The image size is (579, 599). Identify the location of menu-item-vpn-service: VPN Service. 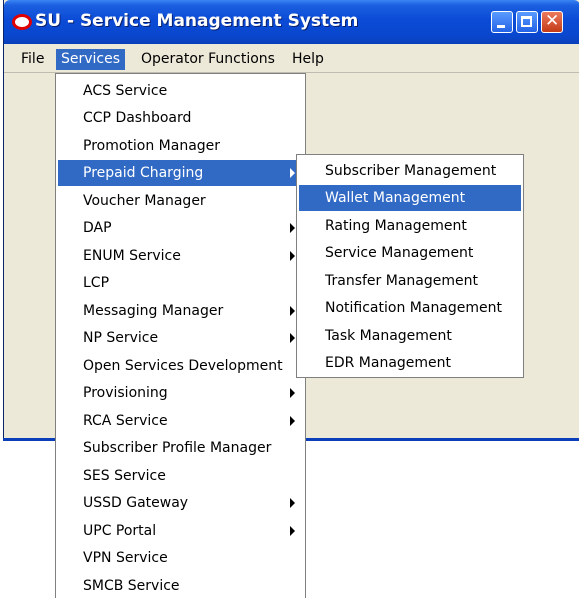
(180, 558).